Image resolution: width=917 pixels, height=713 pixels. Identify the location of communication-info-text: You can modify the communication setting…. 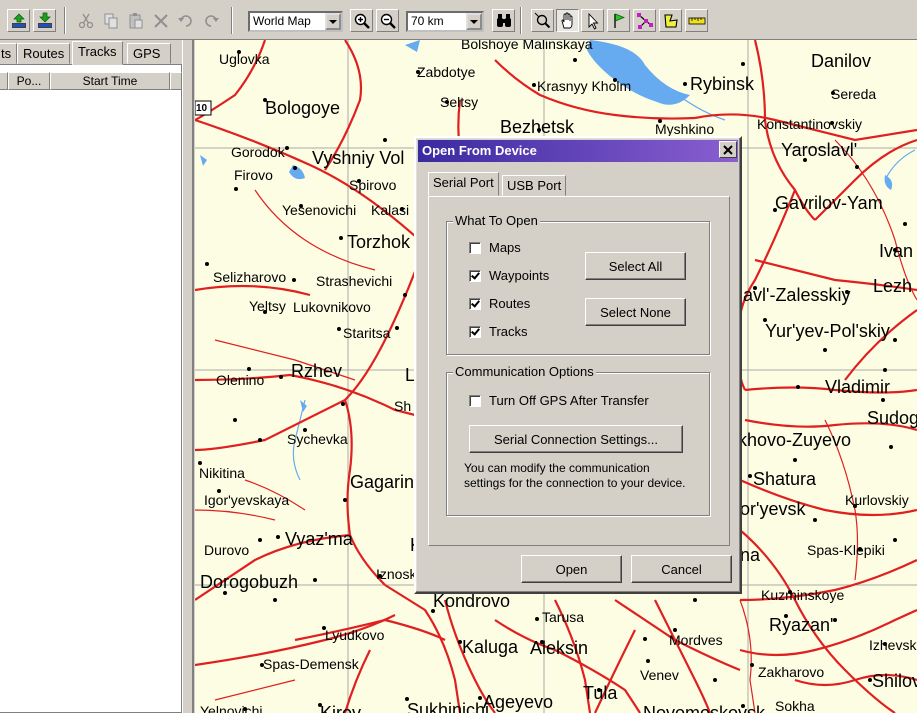
(575, 475).